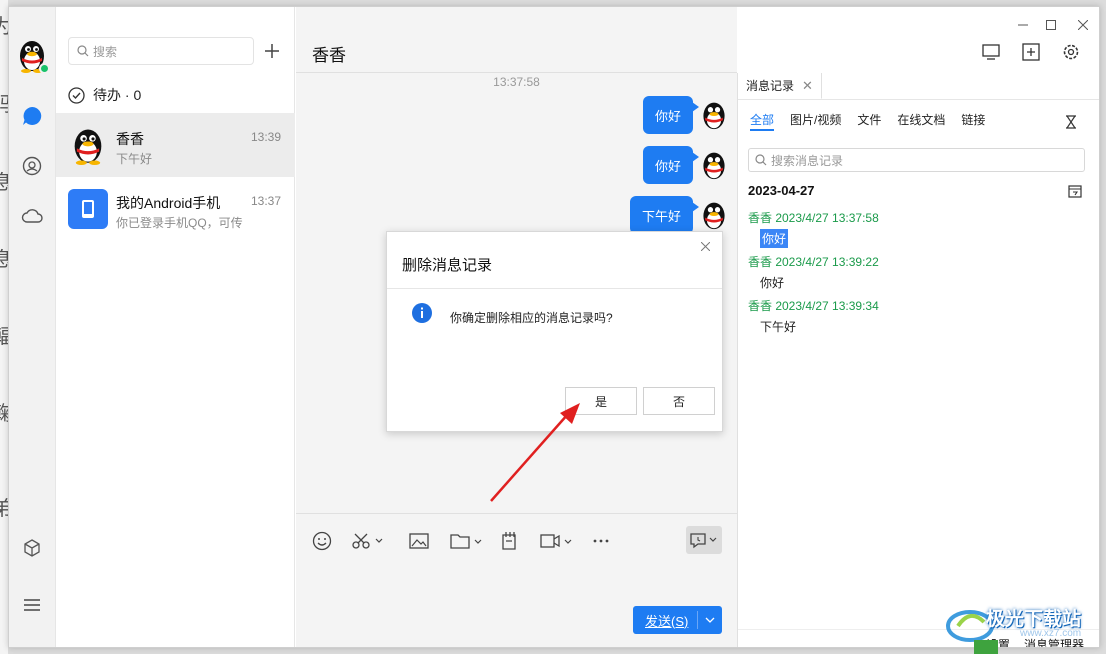  I want to click on history-sender: 香香 2023/4/27 13:39:22, so click(813, 262).